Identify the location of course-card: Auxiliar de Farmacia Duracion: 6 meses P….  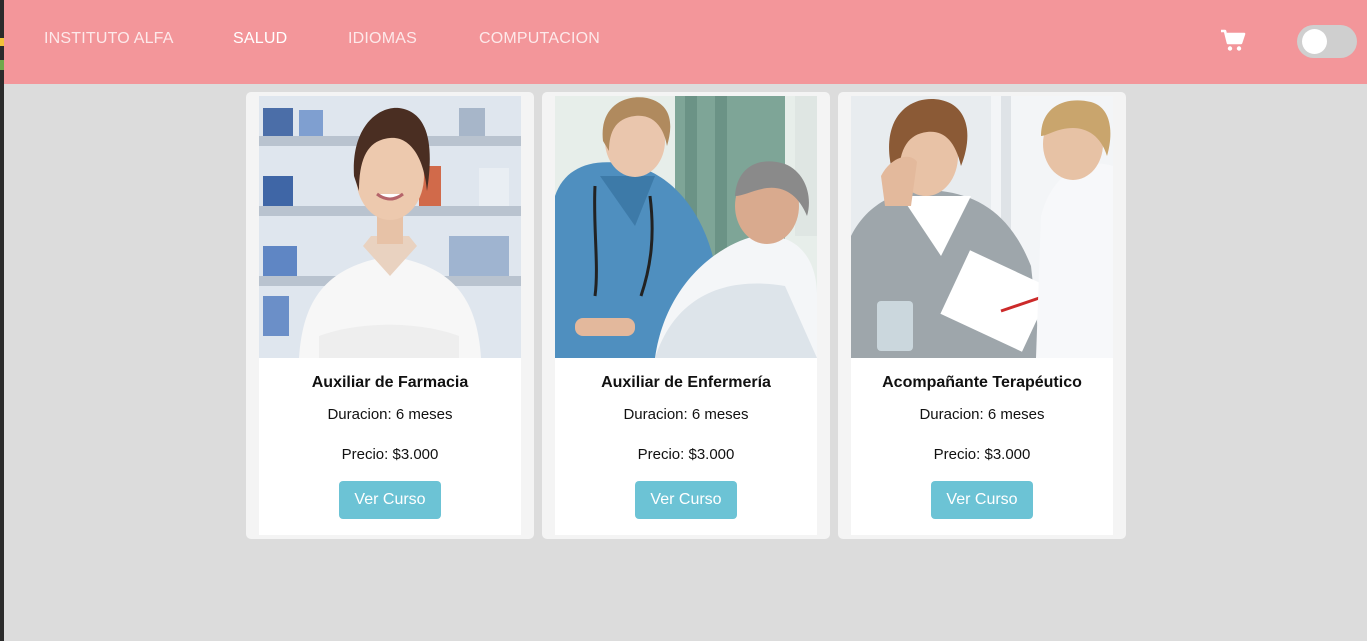
(390, 315).